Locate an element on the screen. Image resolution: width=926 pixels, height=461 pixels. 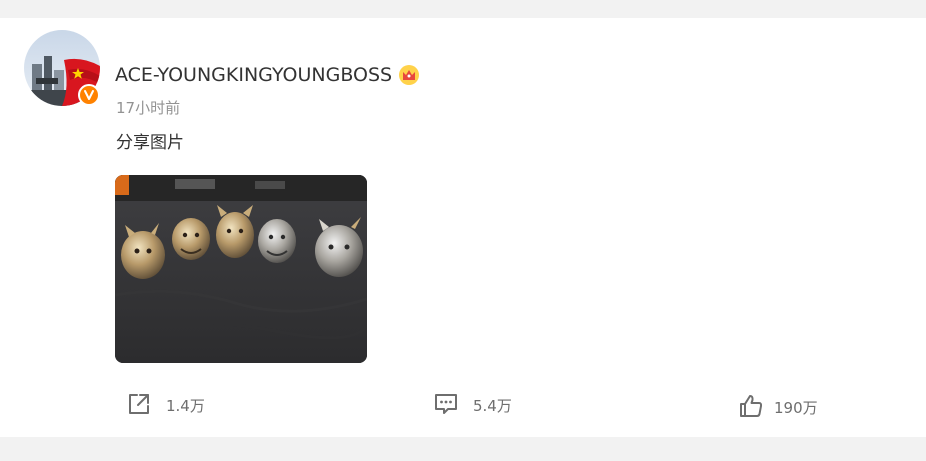
verified-badge-icon is located at coordinates (89, 95).